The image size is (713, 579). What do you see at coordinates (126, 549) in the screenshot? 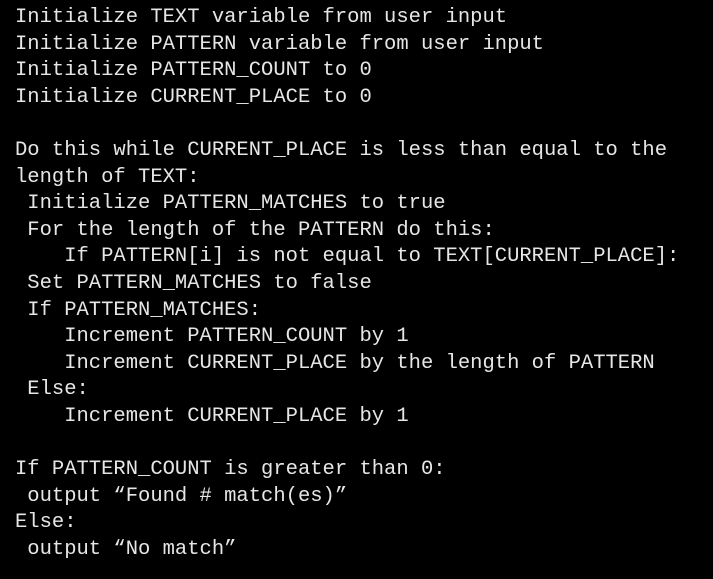
I see `code-line: output “No match”` at bounding box center [126, 549].